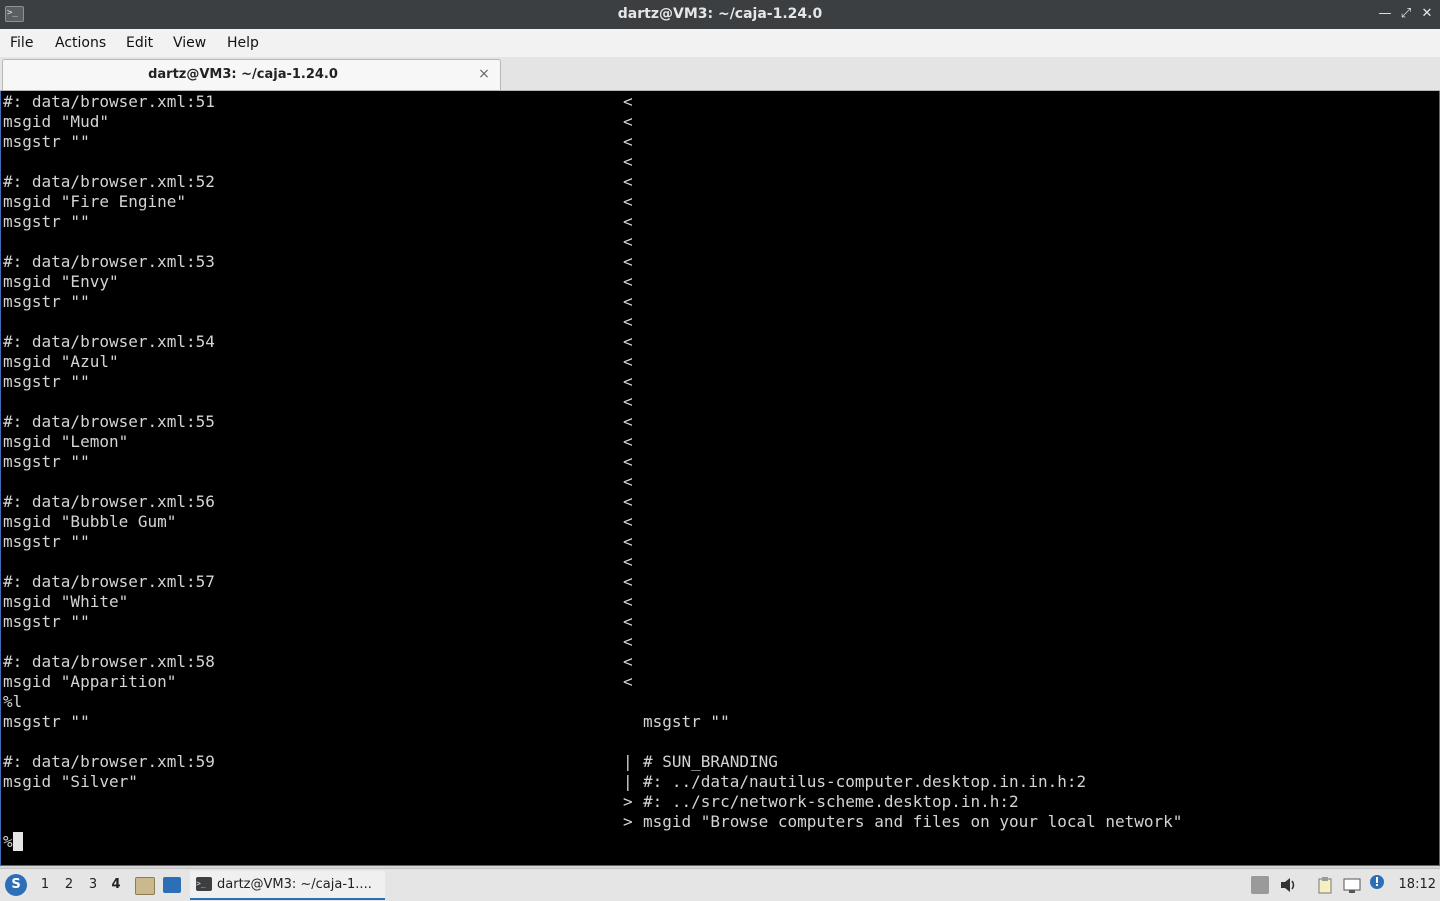 This screenshot has height=901, width=1440. Describe the element at coordinates (66, 601) in the screenshot. I see `terminal-line-left: msgid "White"` at that location.